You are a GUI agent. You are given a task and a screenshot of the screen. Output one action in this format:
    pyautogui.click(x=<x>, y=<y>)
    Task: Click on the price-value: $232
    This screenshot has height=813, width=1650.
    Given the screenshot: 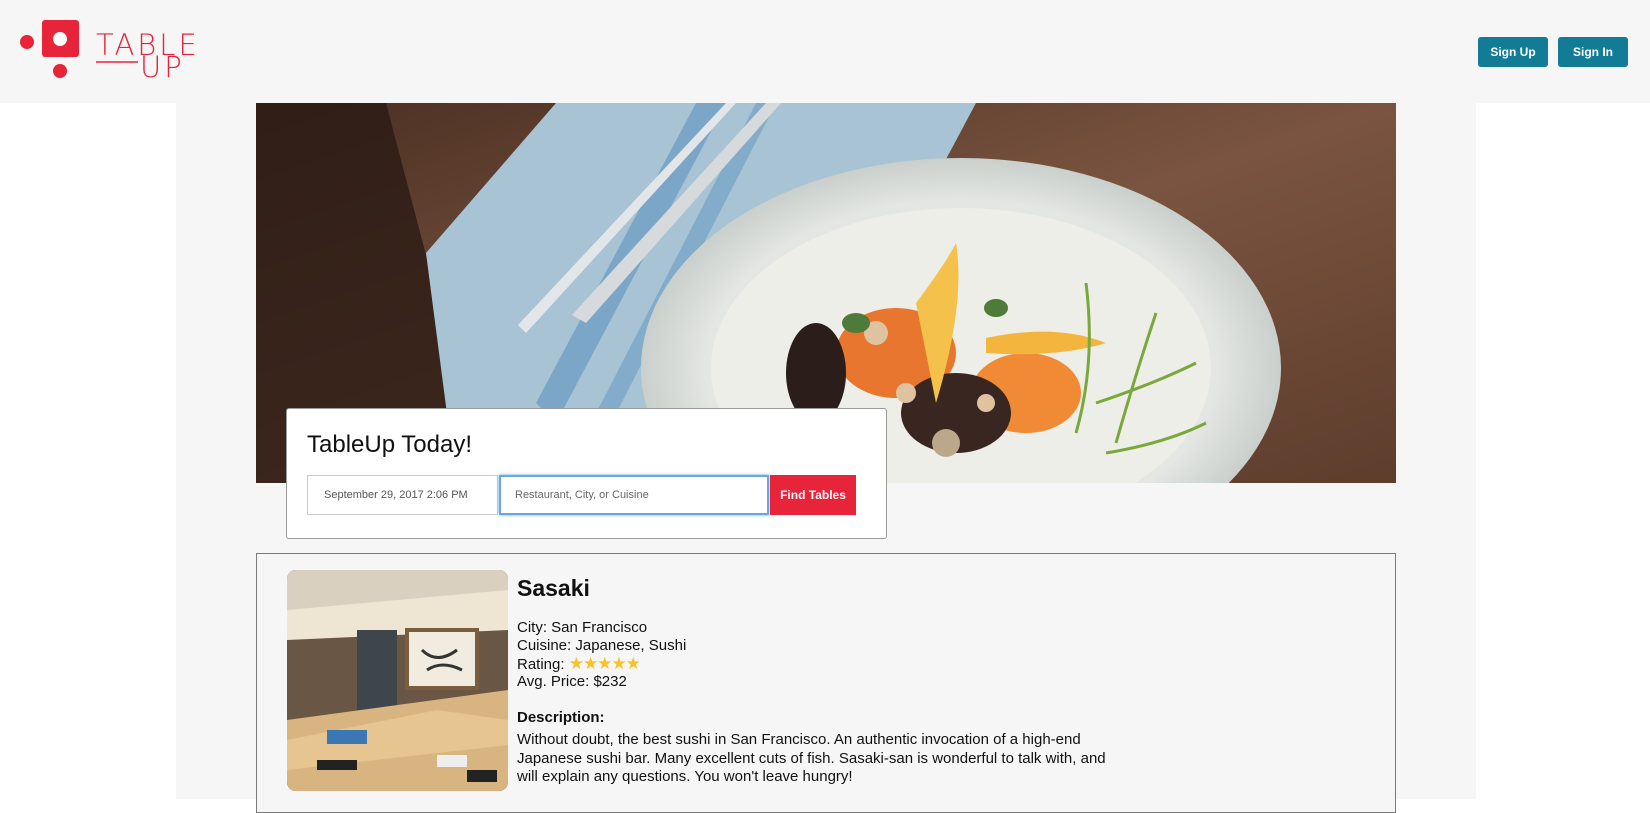 What is the action you would take?
    pyautogui.click(x=610, y=681)
    